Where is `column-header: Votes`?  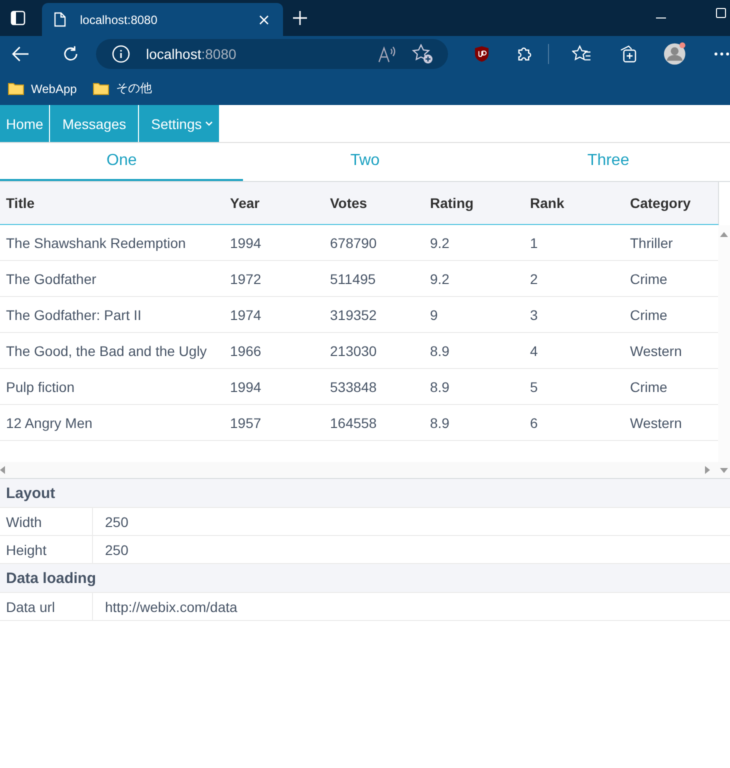
column-header: Votes is located at coordinates (374, 203).